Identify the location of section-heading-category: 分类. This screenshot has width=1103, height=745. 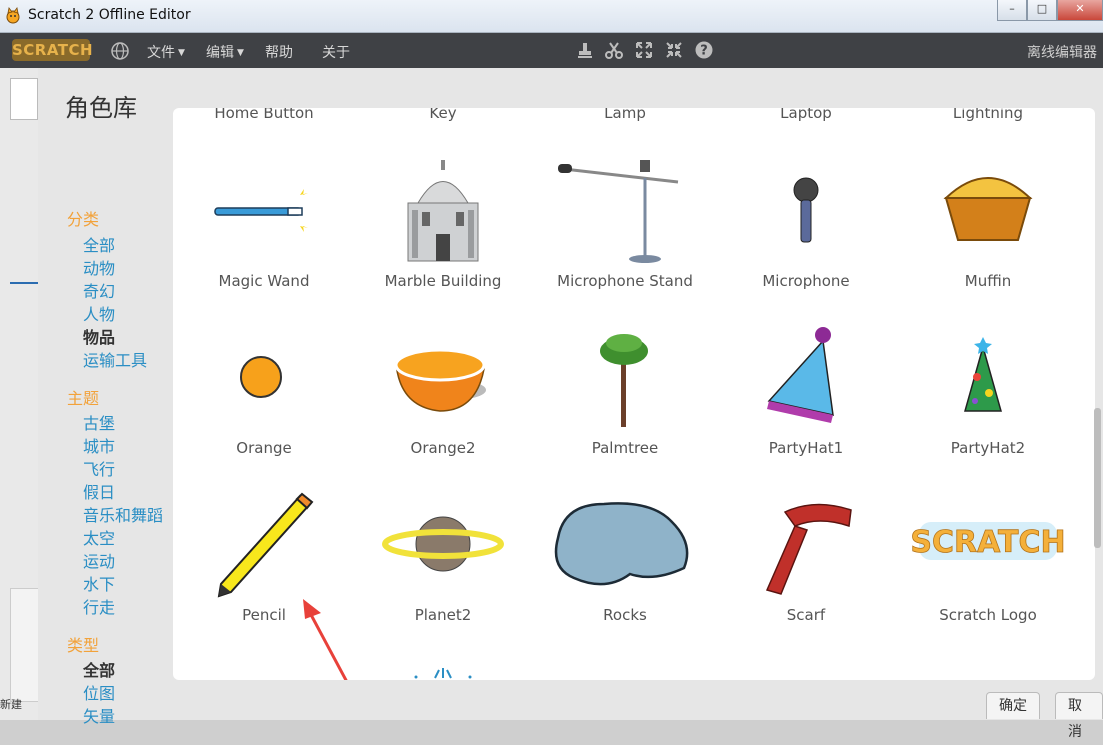
(83, 219).